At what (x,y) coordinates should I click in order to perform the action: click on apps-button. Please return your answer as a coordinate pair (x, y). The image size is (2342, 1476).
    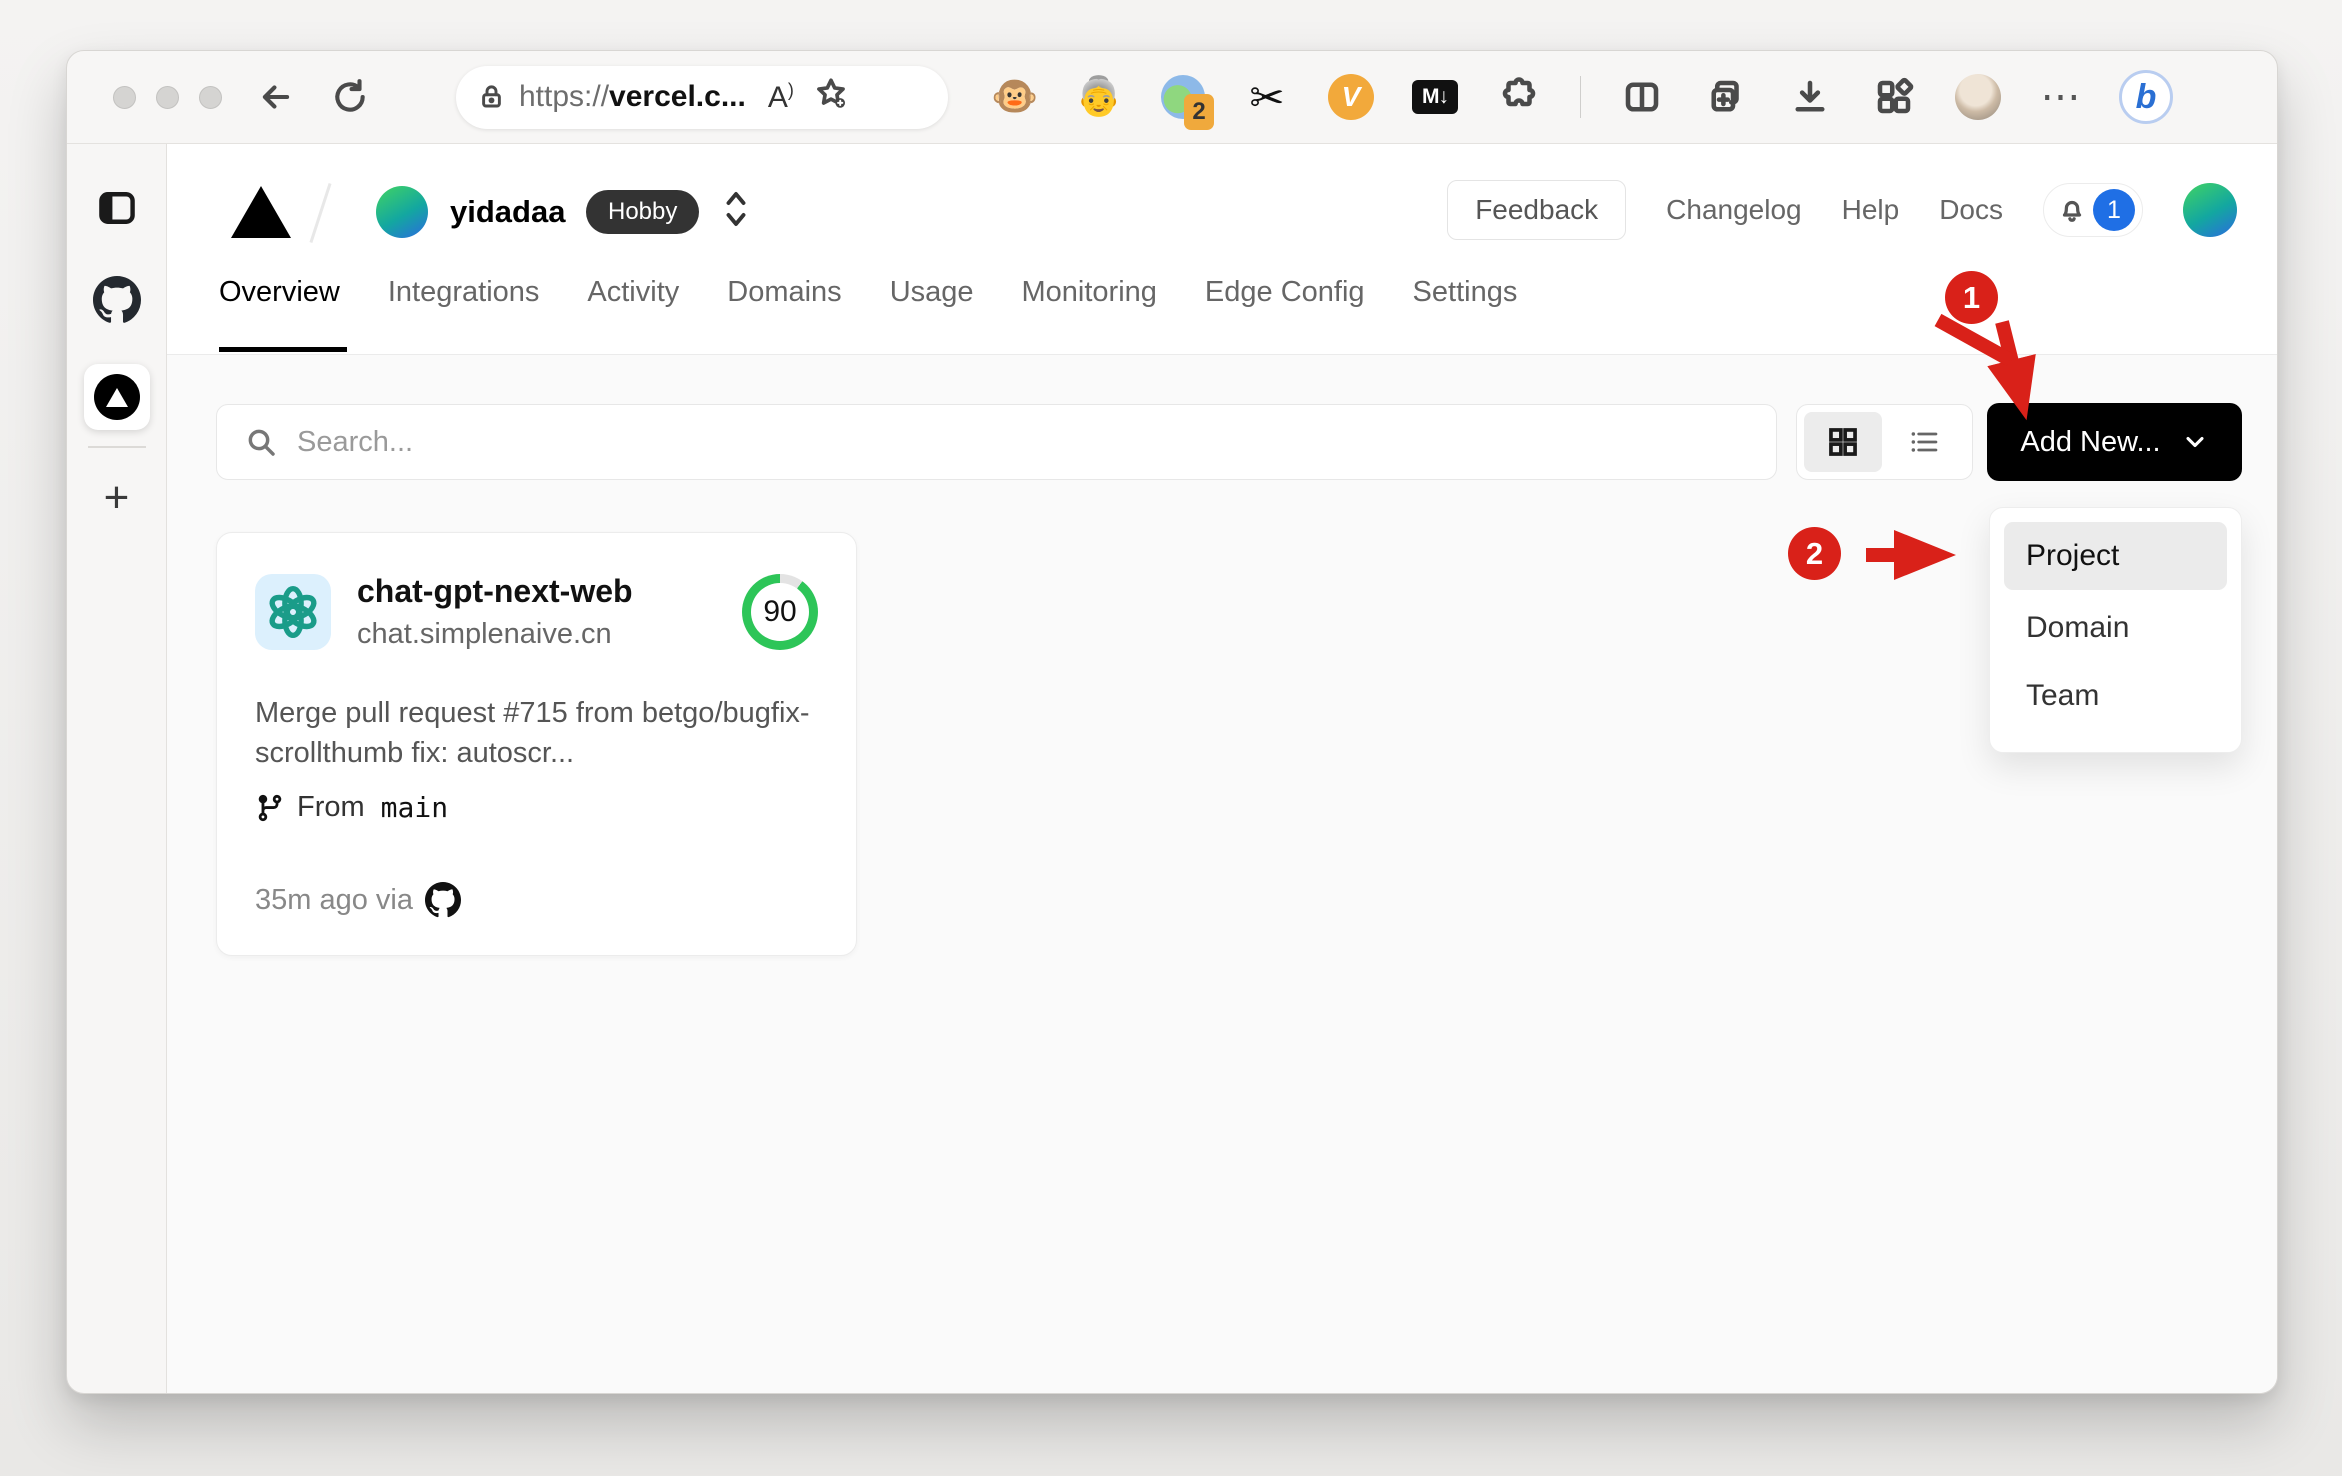
    Looking at the image, I should click on (1894, 97).